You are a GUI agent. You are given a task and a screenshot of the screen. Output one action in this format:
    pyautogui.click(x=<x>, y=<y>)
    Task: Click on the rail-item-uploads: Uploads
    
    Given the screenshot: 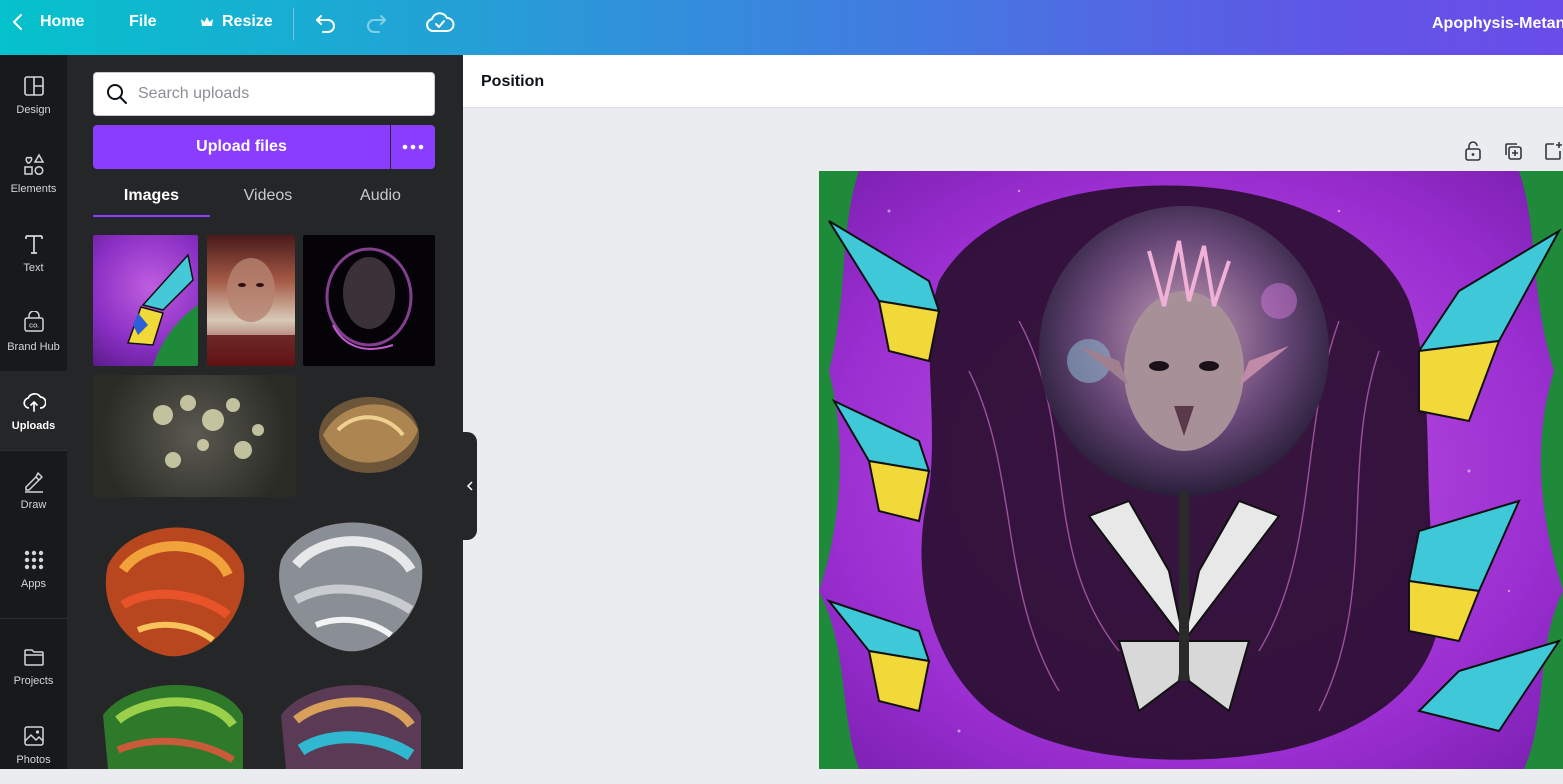 What is the action you would take?
    pyautogui.click(x=33, y=410)
    